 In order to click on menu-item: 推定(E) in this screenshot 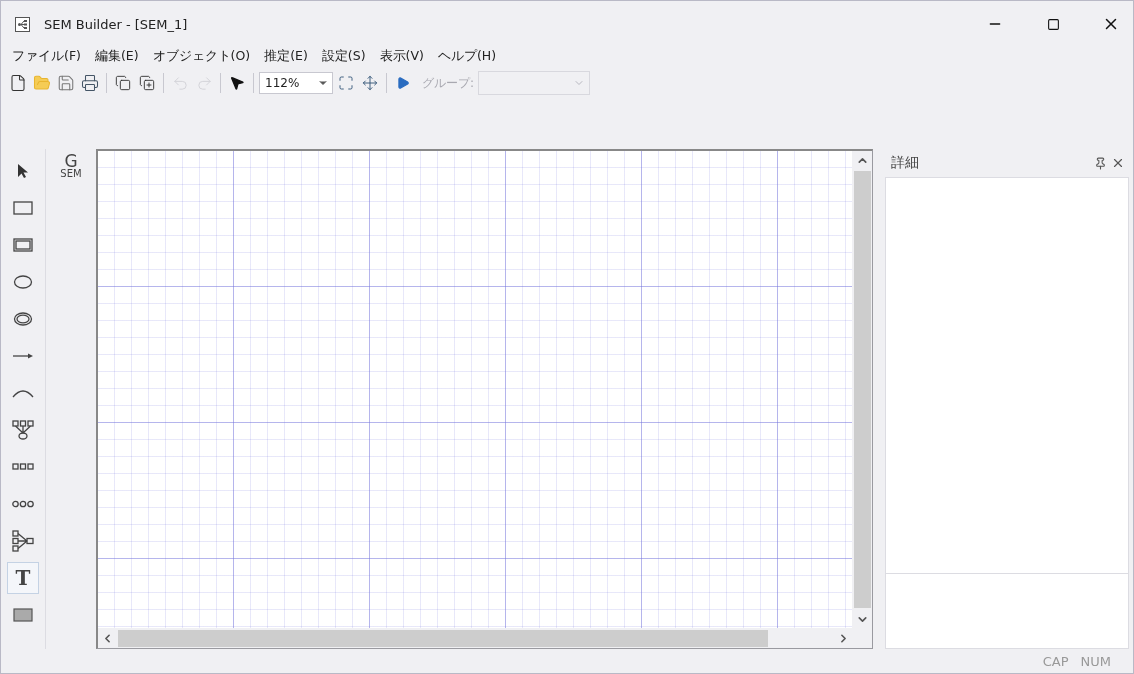, I will do `click(286, 56)`.